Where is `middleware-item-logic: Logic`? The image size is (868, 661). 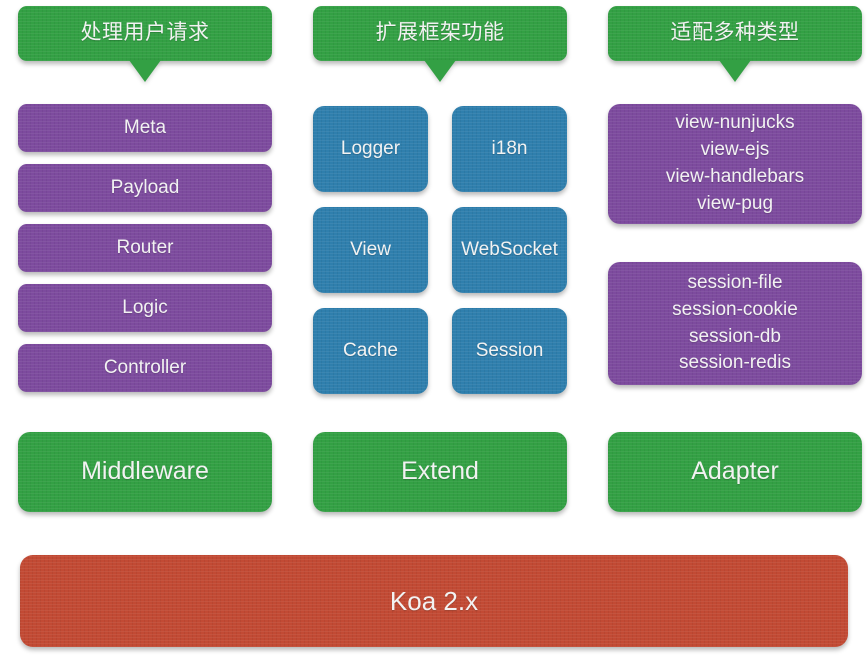 middleware-item-logic: Logic is located at coordinates (145, 308).